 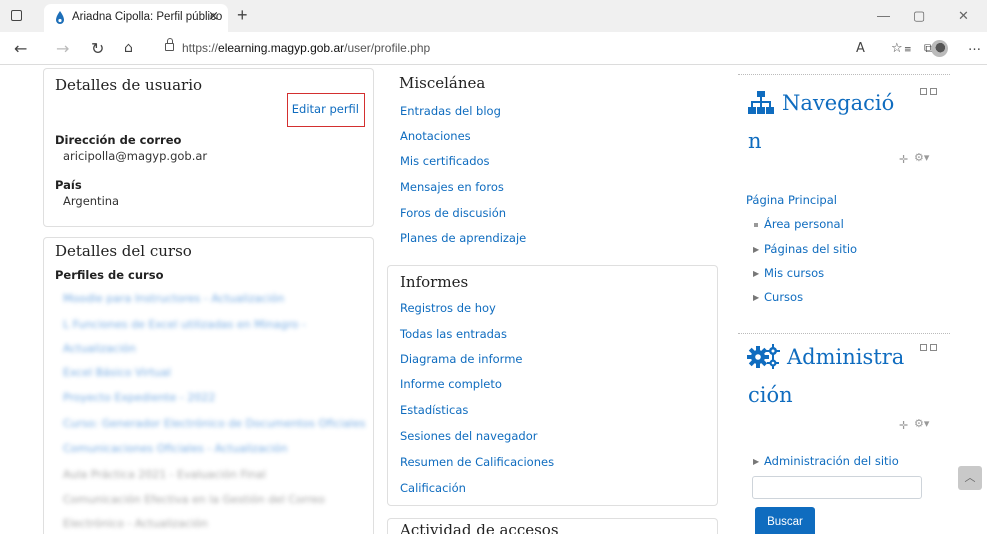 What do you see at coordinates (963, 16) in the screenshot?
I see `close-window-icon: ✕` at bounding box center [963, 16].